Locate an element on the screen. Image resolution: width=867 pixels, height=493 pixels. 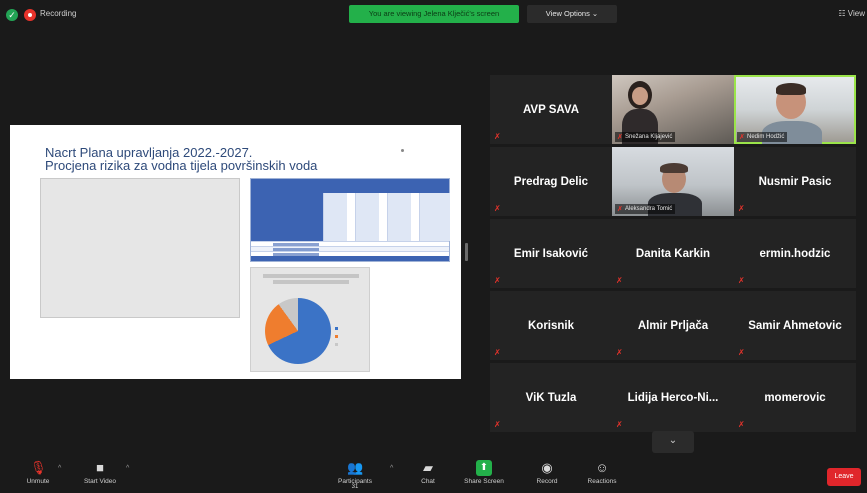
participant-name: Korisnik is located at coordinates (550, 325).